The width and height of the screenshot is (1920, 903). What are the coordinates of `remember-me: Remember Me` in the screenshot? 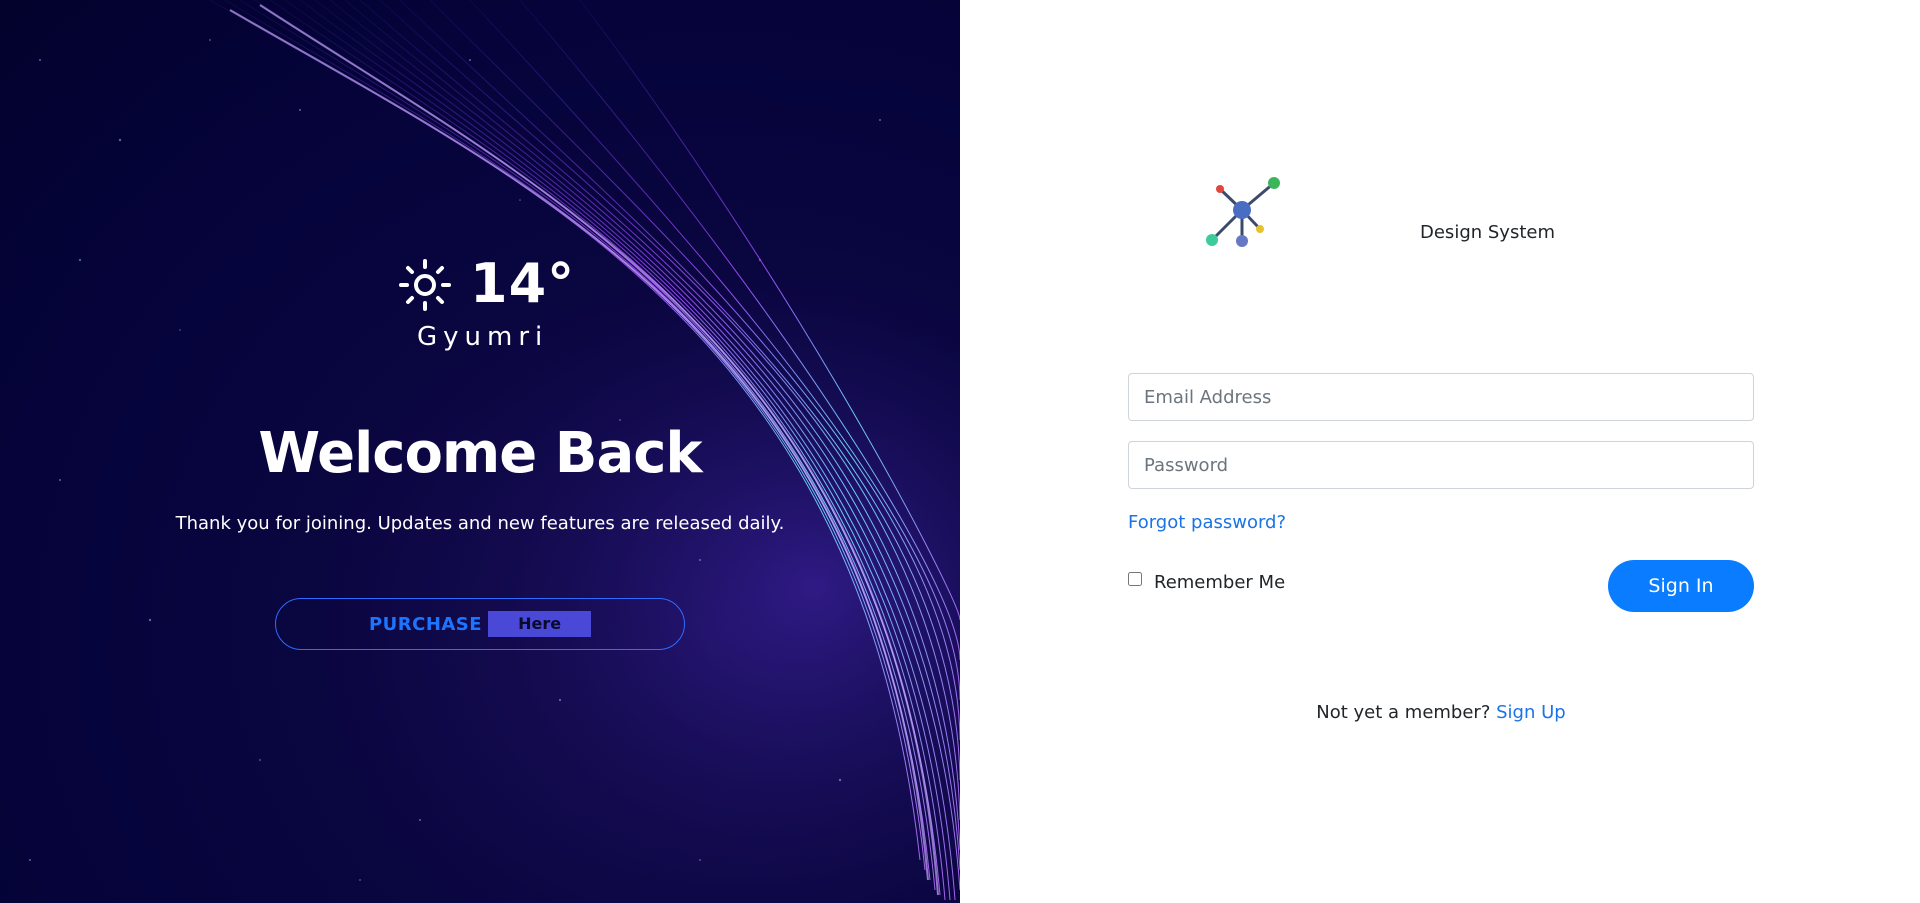 It's located at (1207, 582).